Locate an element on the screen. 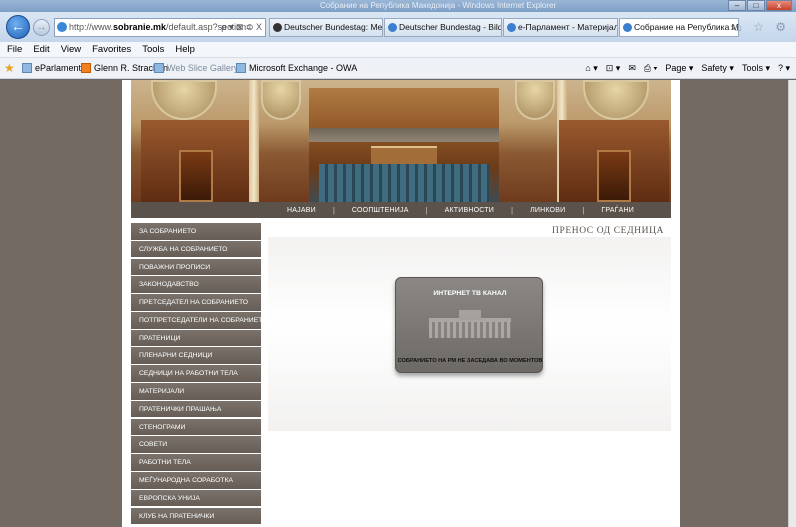 Image resolution: width=796 pixels, height=527 pixels. sidebar-item-materijali: МАТЕРИЈАЛИ is located at coordinates (196, 392).